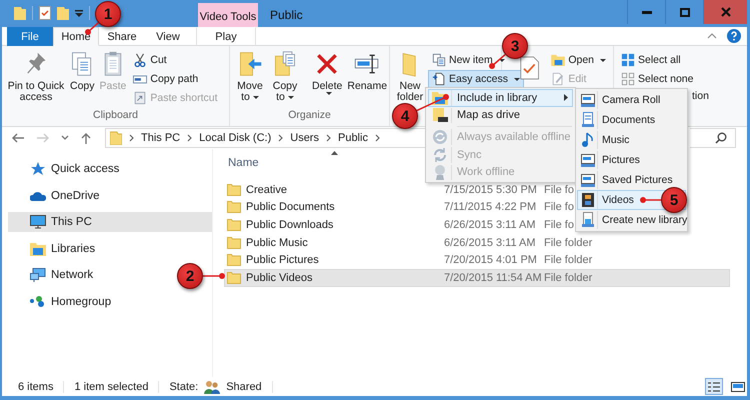  What do you see at coordinates (286, 15) in the screenshot?
I see `window-title: Public` at bounding box center [286, 15].